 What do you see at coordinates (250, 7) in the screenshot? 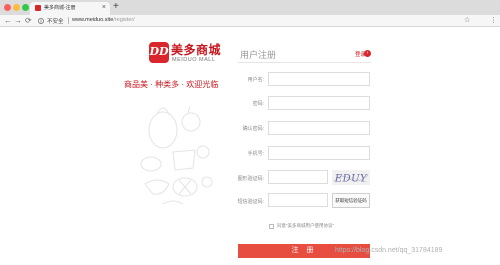
I see `browser-tab-bar: 美多商城-注册 × +` at bounding box center [250, 7].